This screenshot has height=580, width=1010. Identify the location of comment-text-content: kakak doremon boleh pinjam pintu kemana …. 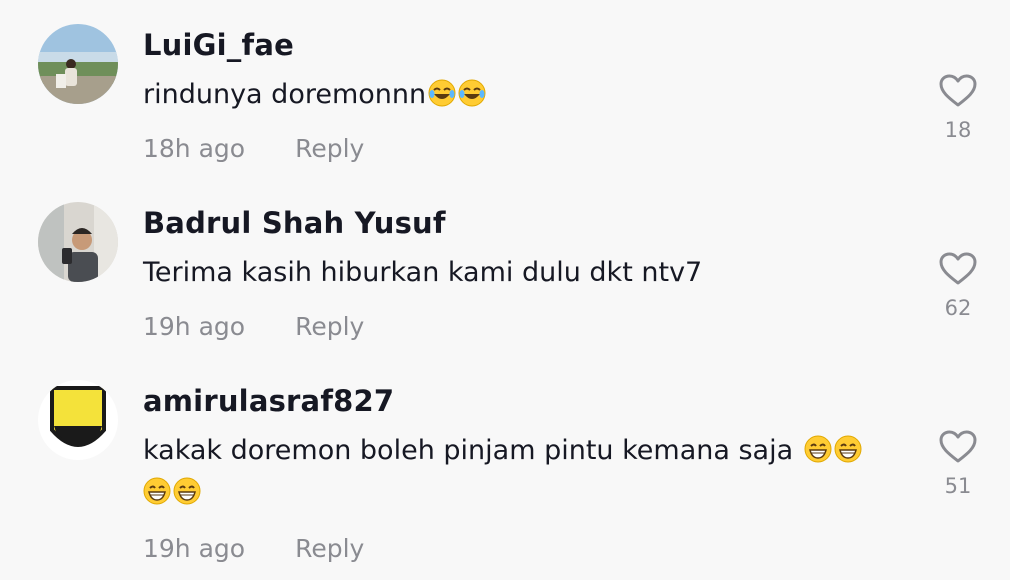
(468, 450).